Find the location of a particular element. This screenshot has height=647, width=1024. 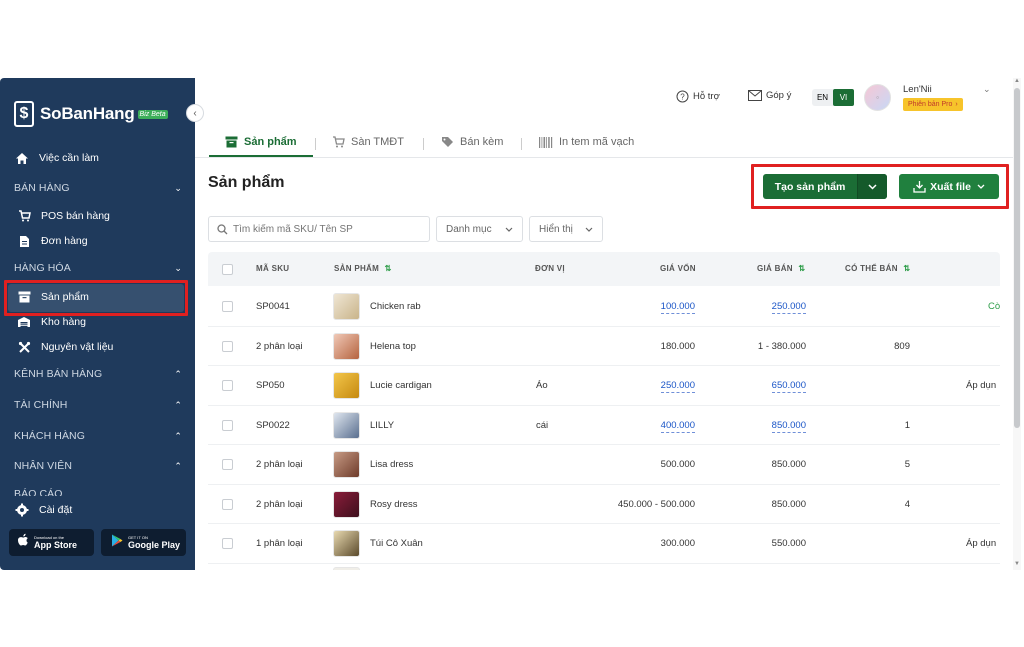

sidebar-item-warehouse: Kho hàng is located at coordinates (51, 322).